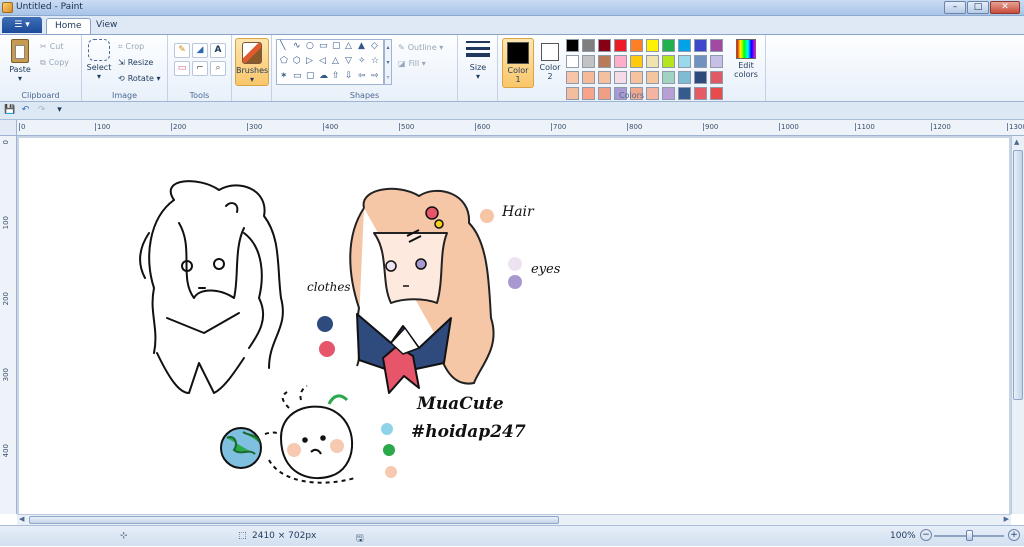 The height and width of the screenshot is (547, 1024). Describe the element at coordinates (41, 110) in the screenshot. I see `redo-icon: ↷` at that location.